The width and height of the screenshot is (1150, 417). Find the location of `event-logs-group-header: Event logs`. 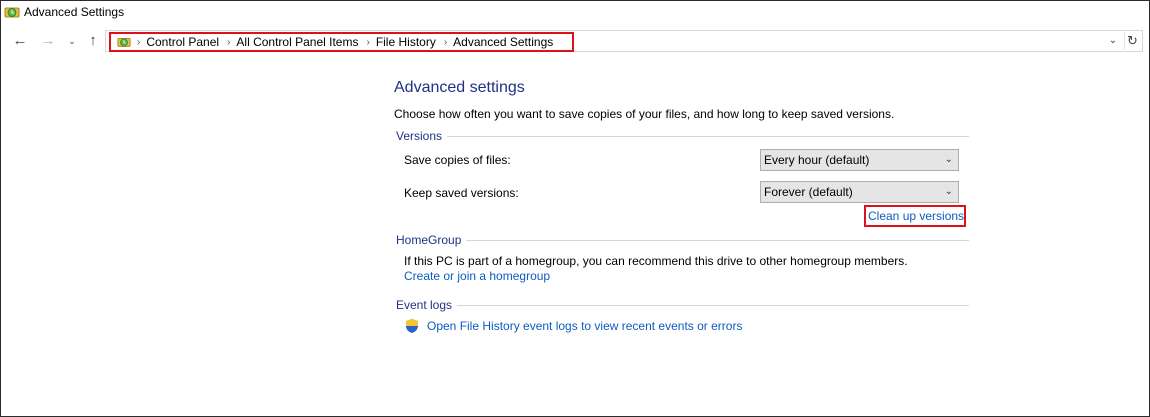

event-logs-group-header: Event logs is located at coordinates (682, 305).